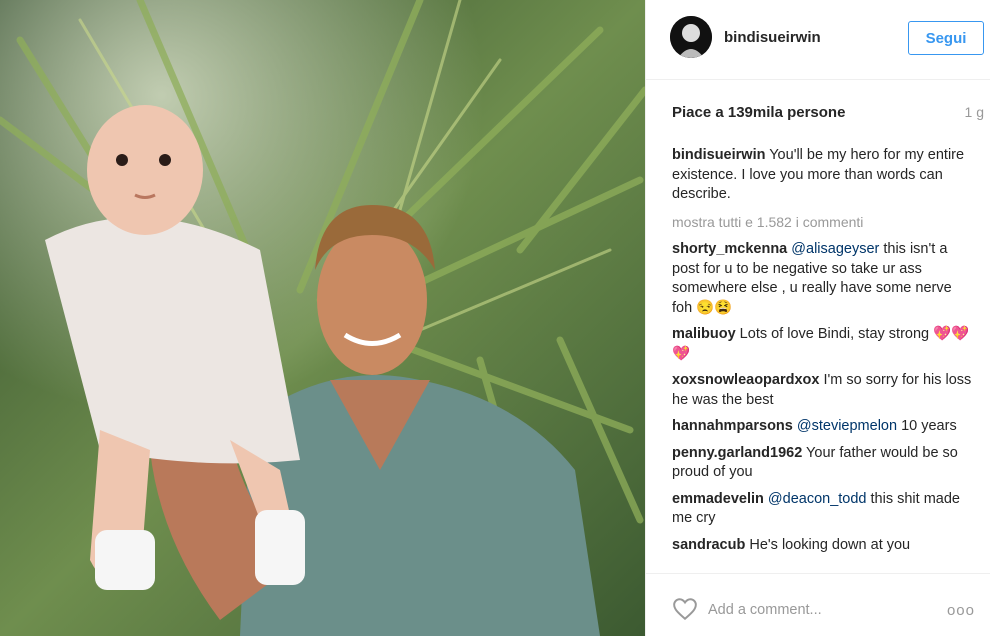 Image resolution: width=990 pixels, height=636 pixels. What do you see at coordinates (708, 545) in the screenshot?
I see `comment-username: sandracub` at bounding box center [708, 545].